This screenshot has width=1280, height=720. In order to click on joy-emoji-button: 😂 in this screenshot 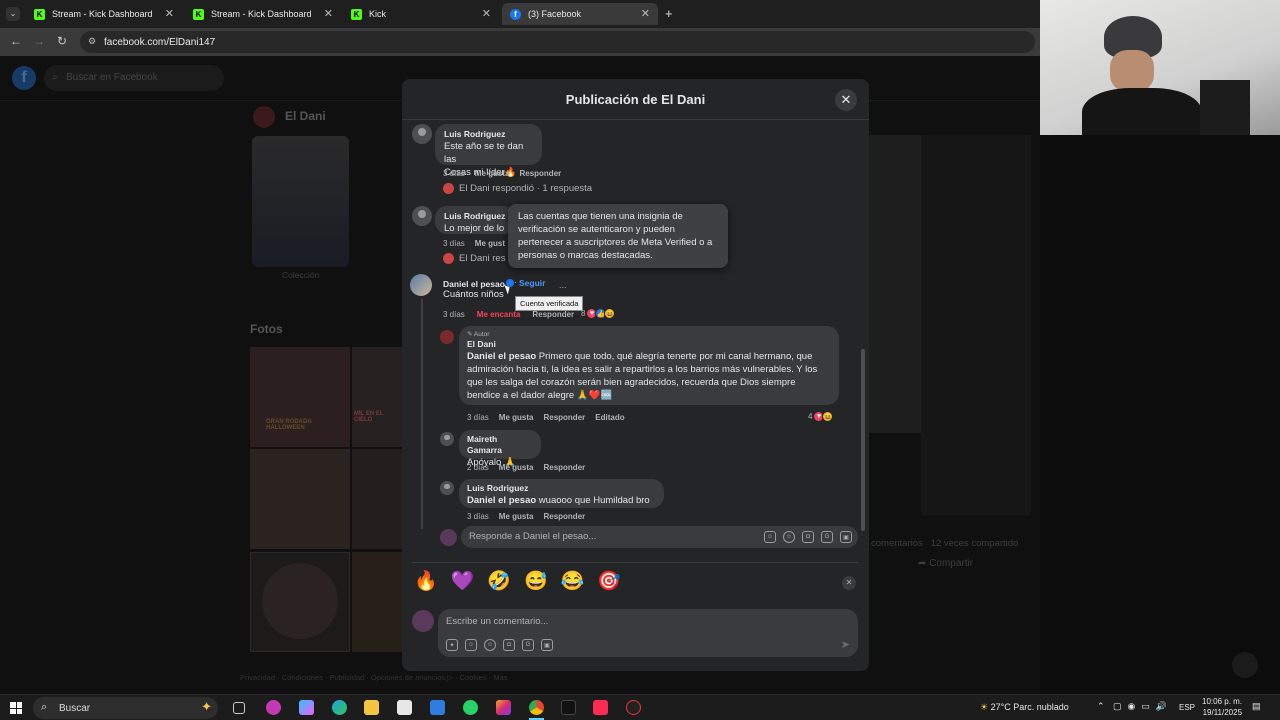, I will do `click(573, 581)`.